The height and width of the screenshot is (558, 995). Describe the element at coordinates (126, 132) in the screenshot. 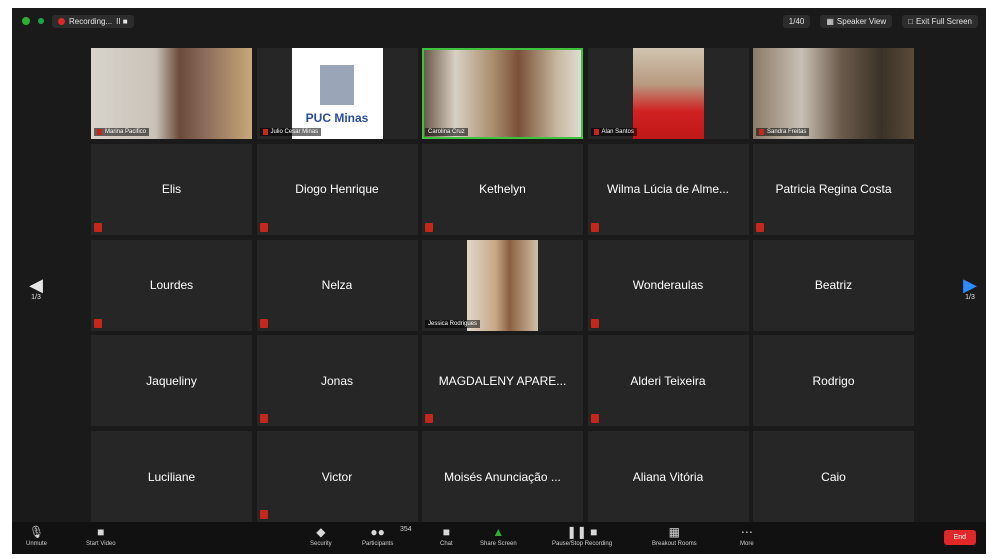

I see `participant-name: Marina Pacifico` at that location.